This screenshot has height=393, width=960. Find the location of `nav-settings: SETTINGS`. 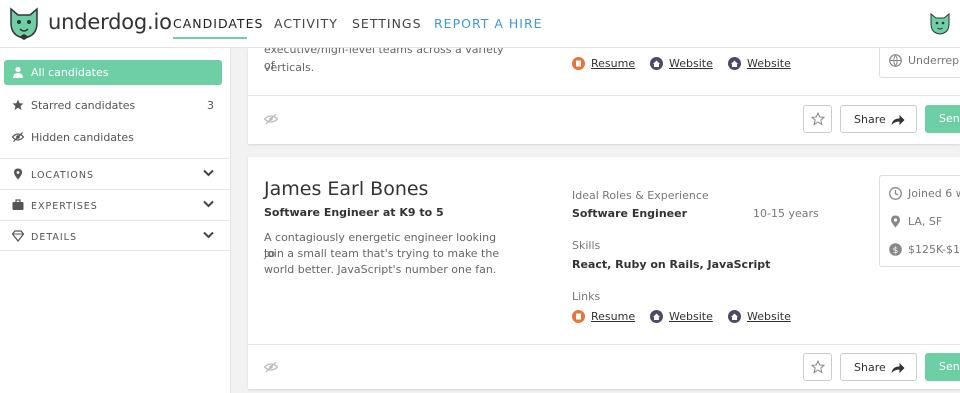

nav-settings: SETTINGS is located at coordinates (387, 23).